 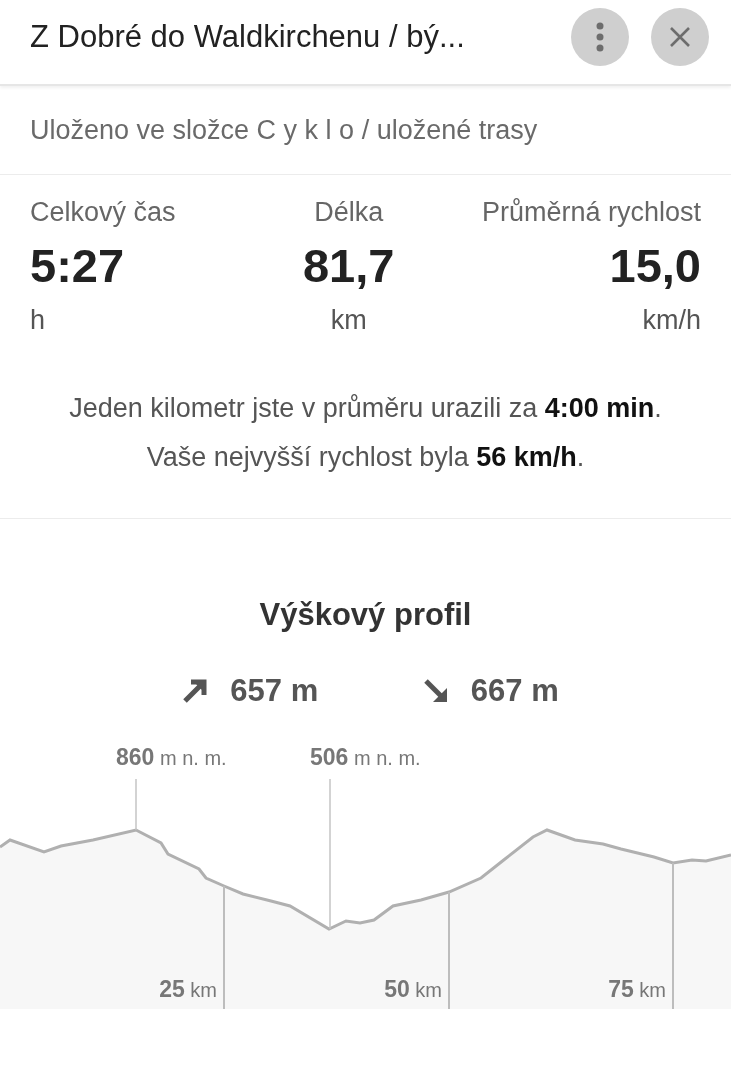 I want to click on stat-label: Délka, so click(x=349, y=212).